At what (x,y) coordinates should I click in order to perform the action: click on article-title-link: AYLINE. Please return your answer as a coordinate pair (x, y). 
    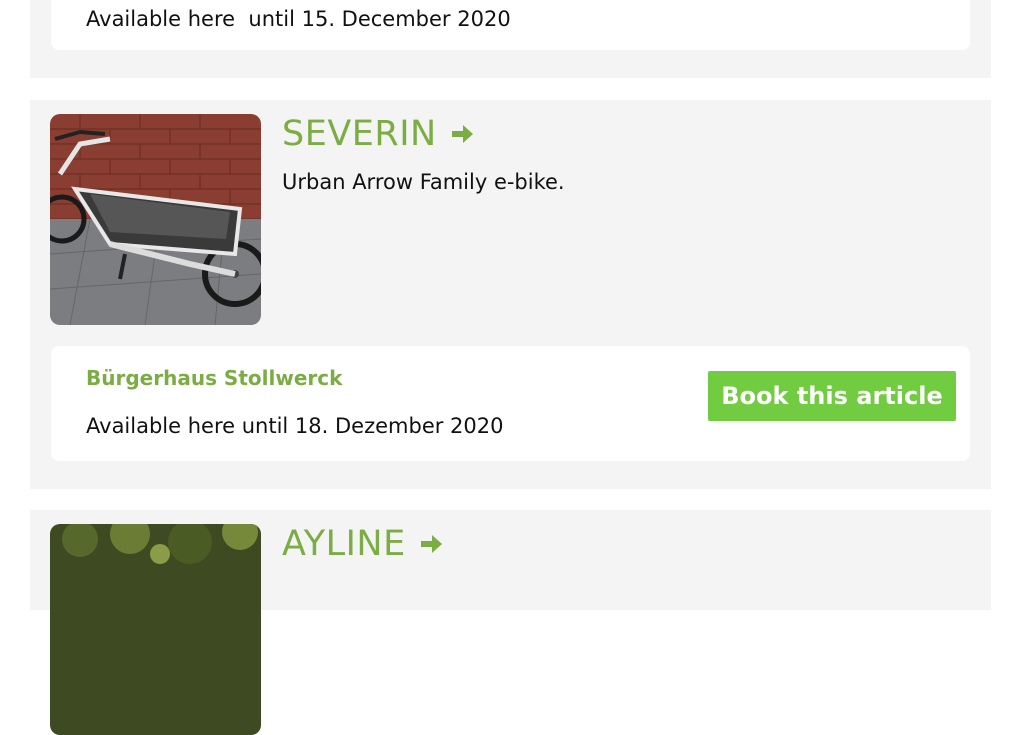
    Looking at the image, I should click on (363, 544).